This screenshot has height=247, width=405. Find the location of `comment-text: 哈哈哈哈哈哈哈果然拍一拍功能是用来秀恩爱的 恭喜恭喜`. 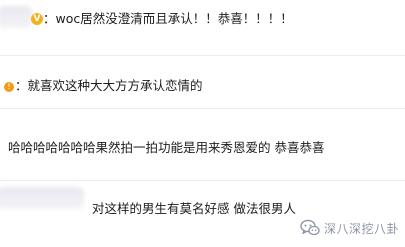

comment-text: 哈哈哈哈哈哈哈果然拍一拍功能是用来秀恩爱的 恭喜恭喜 is located at coordinates (166, 147).